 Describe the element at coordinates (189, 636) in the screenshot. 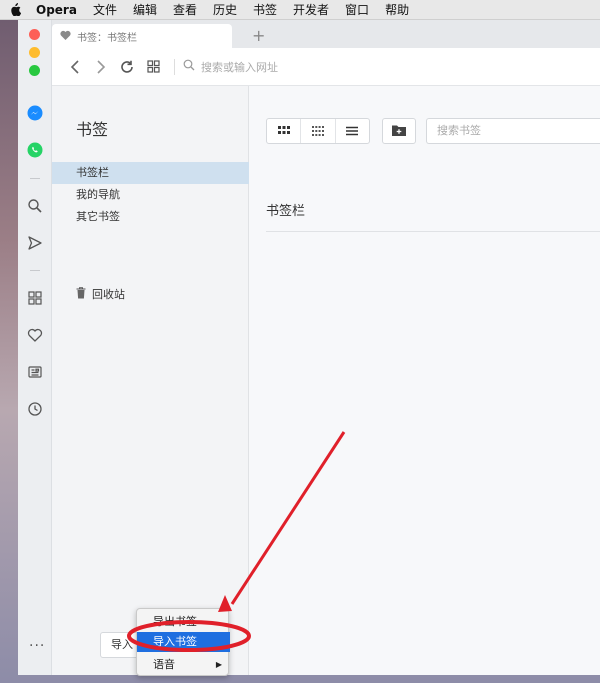

I see `annotation-highlight-ellipse` at that location.